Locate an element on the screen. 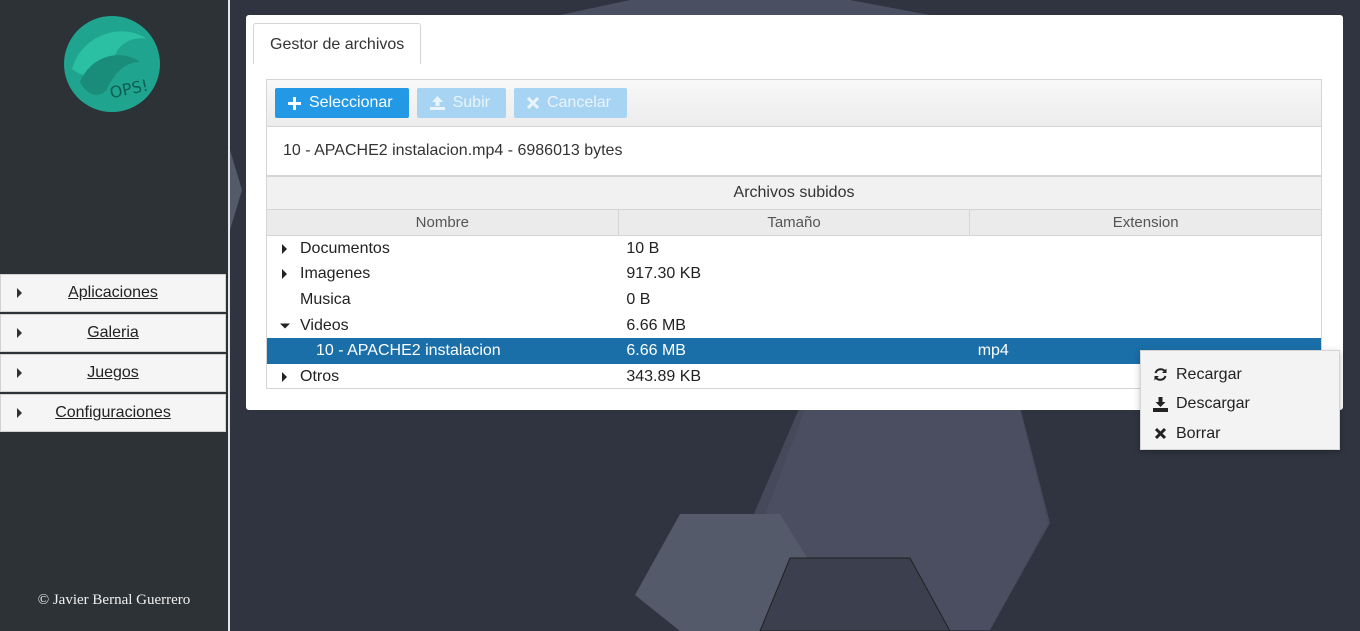  upload-button-label: Subir is located at coordinates (471, 102).